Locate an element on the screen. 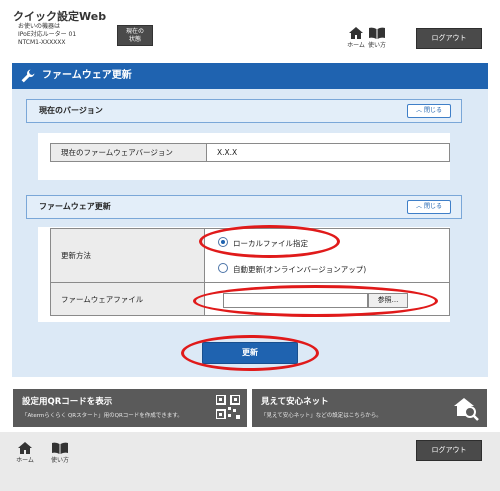 This screenshot has width=500, height=491. firmware-update-heading: ファームウェア更新 is located at coordinates (75, 206).